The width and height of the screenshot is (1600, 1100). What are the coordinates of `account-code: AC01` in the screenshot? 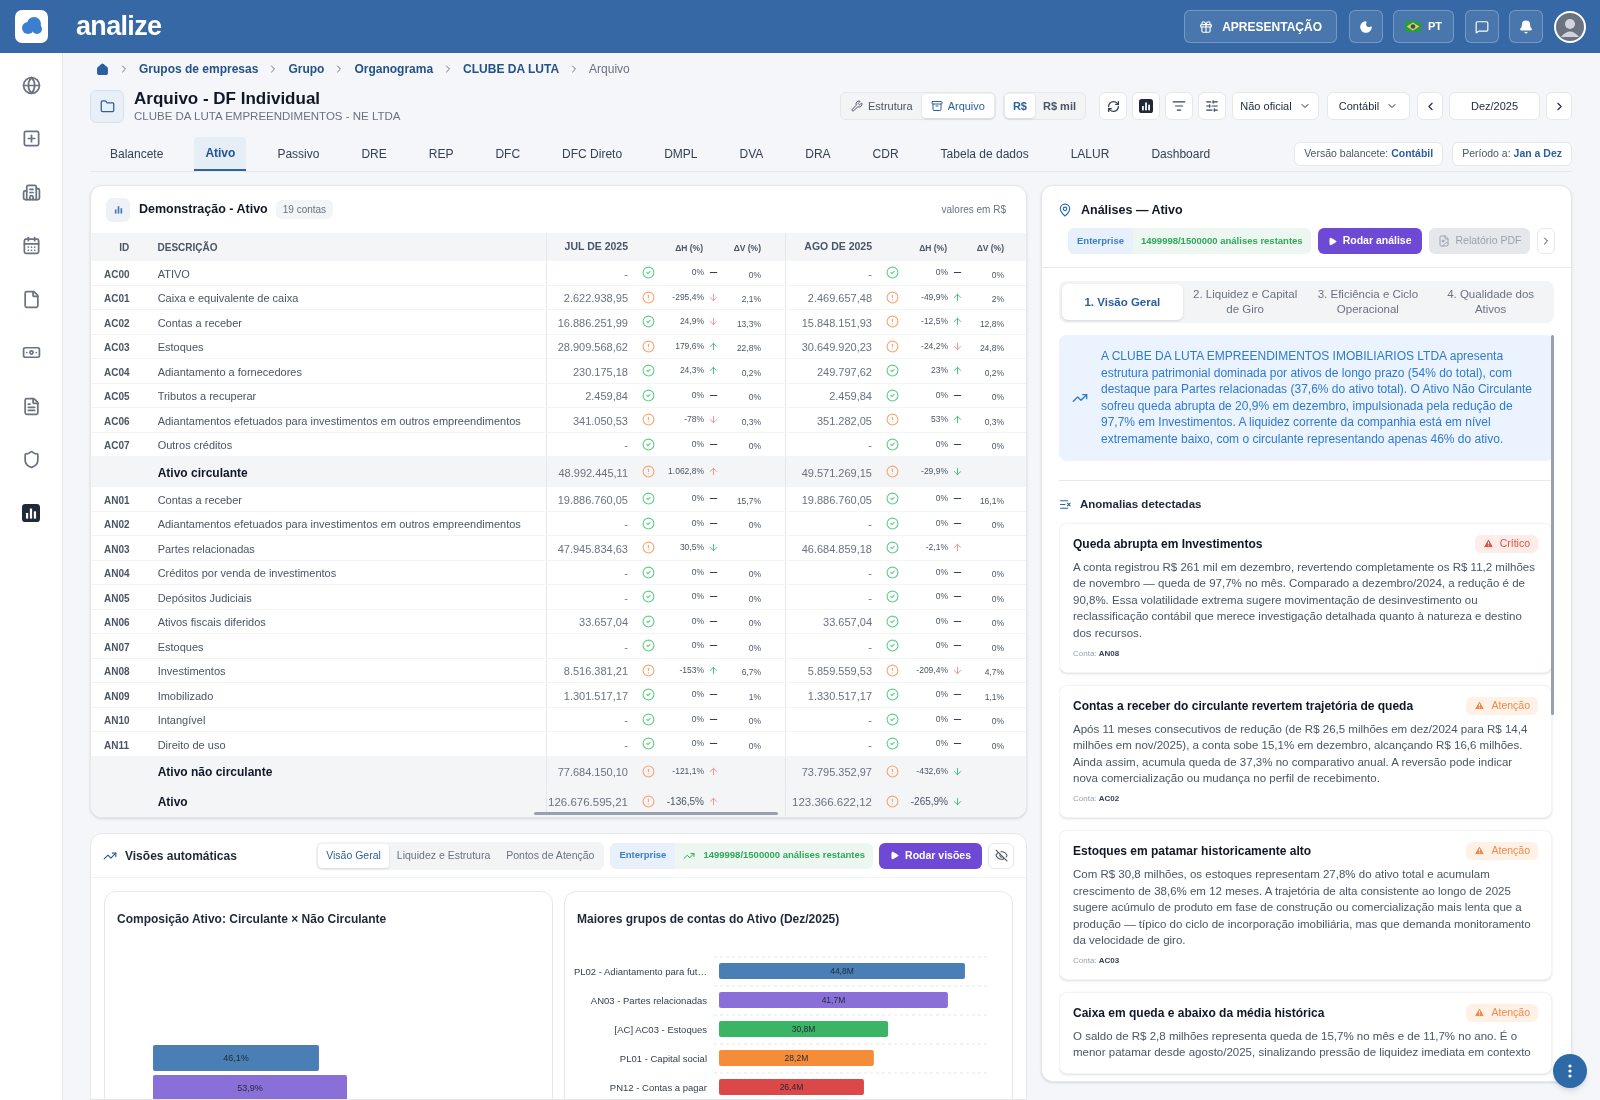 It's located at (117, 299).